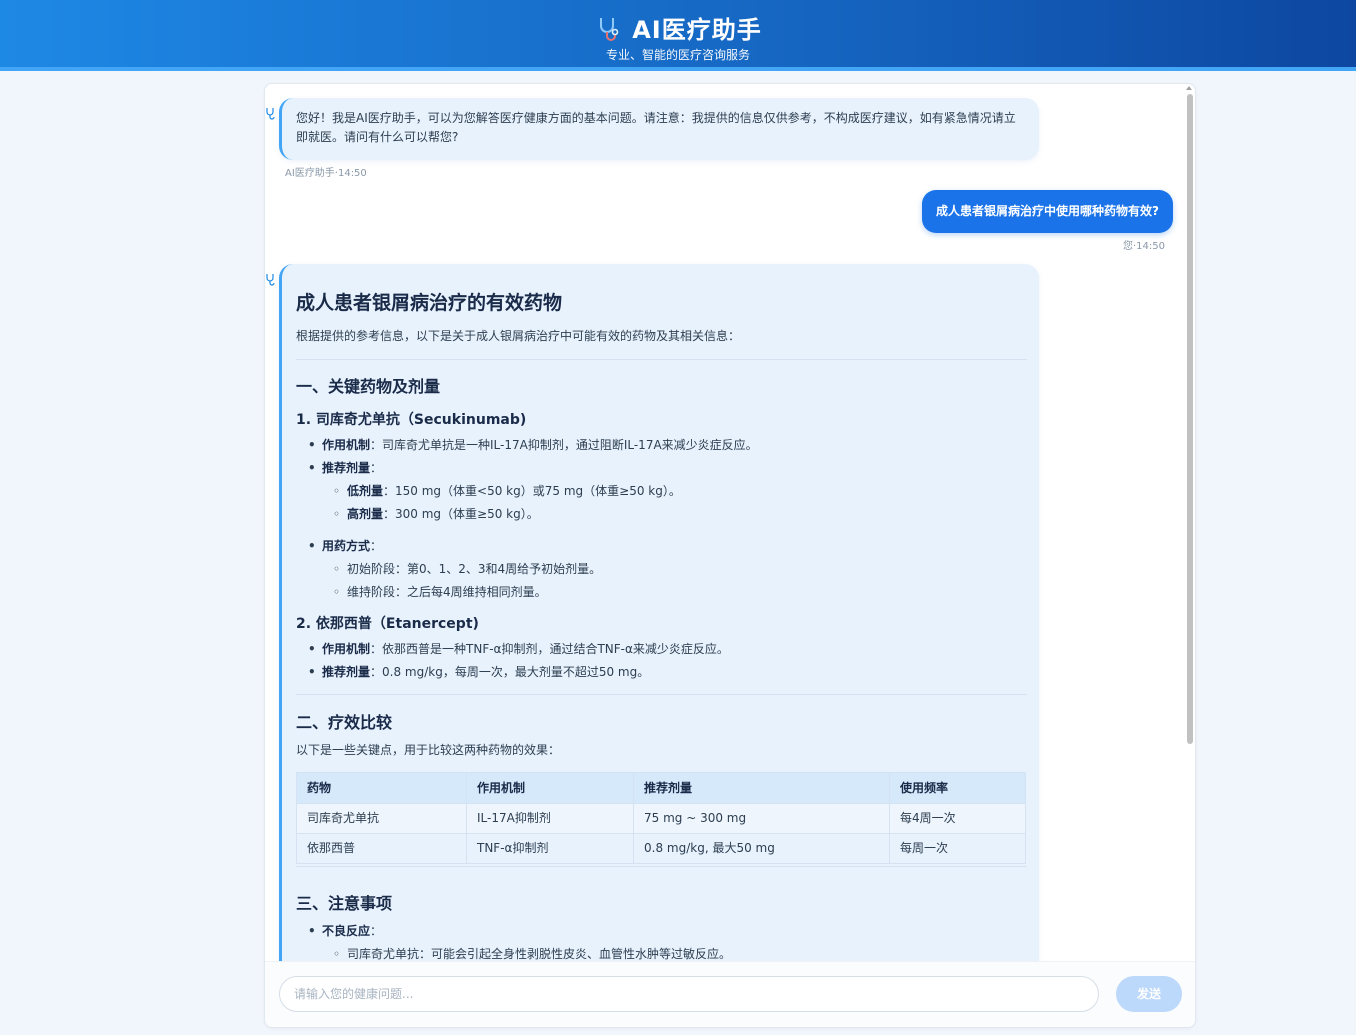  I want to click on table-row: 依那西普 TNF-α抑制剂 0.8 mg/kg, 最大50 mg 每周一次, so click(661, 848).